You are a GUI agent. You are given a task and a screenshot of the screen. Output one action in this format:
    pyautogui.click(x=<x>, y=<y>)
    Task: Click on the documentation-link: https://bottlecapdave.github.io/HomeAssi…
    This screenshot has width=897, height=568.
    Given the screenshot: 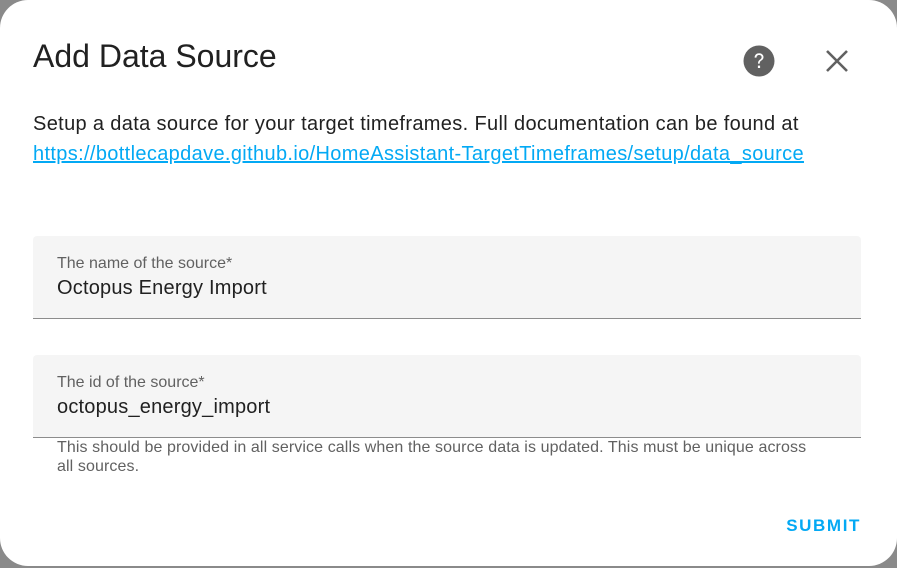 What is the action you would take?
    pyautogui.click(x=418, y=154)
    